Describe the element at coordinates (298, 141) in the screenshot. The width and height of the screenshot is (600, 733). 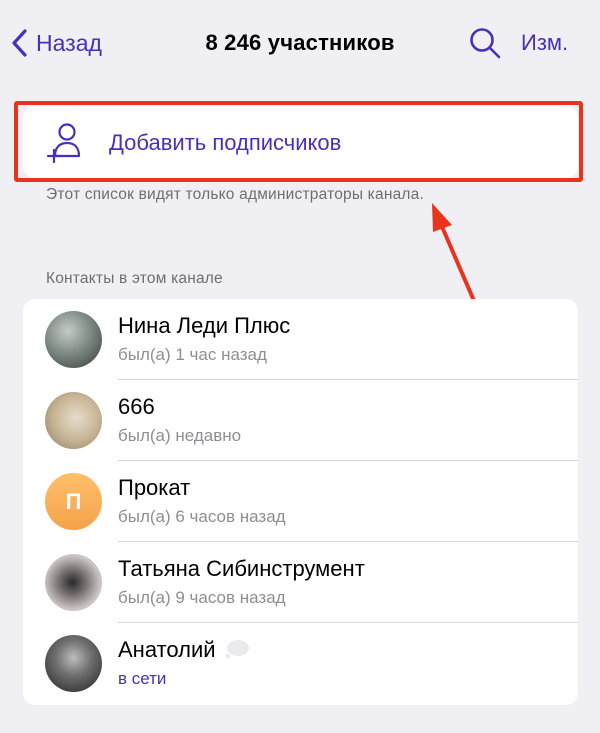
I see `highlight-frame` at that location.